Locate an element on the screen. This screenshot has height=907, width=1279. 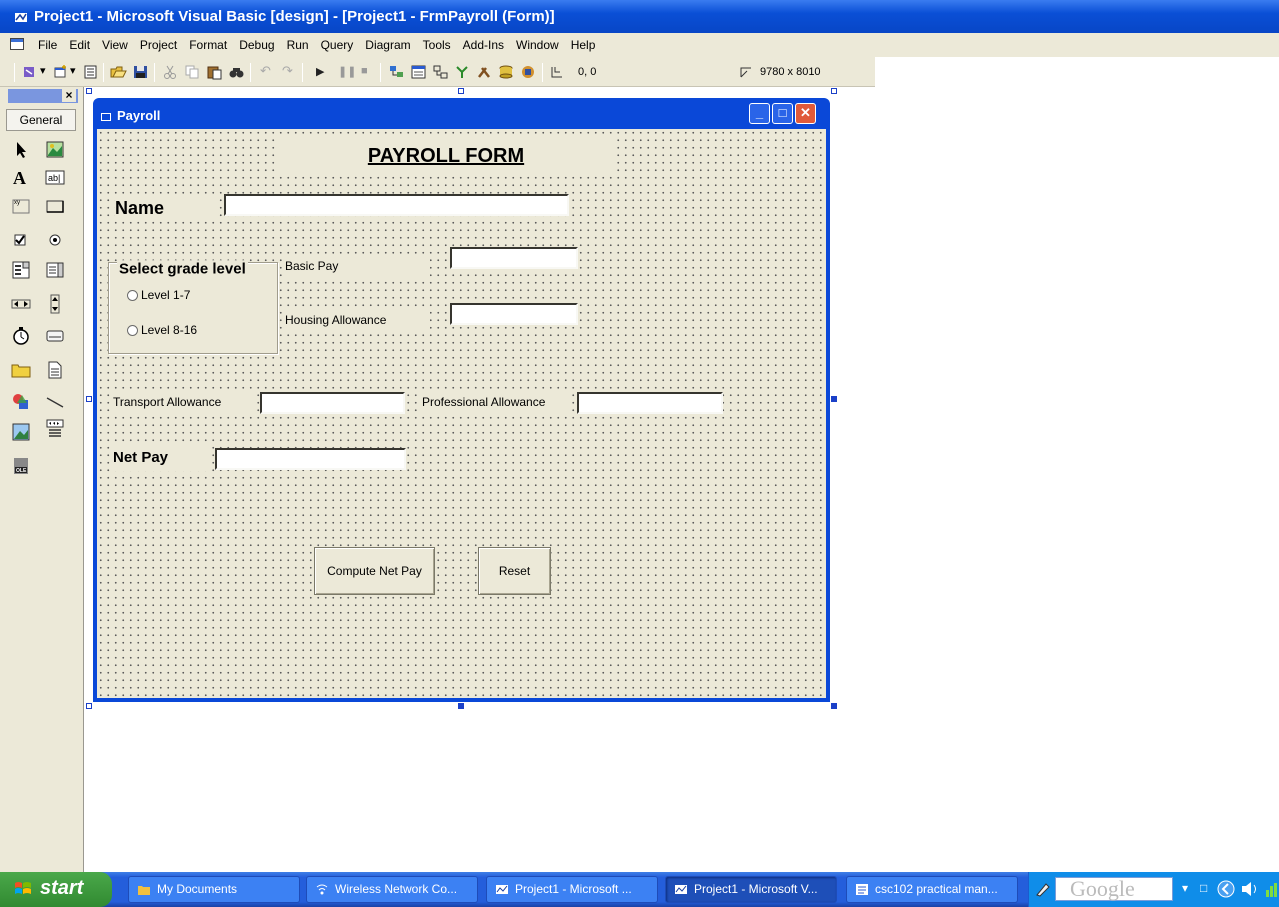
speaker-icon is located at coordinates (1251, 889).